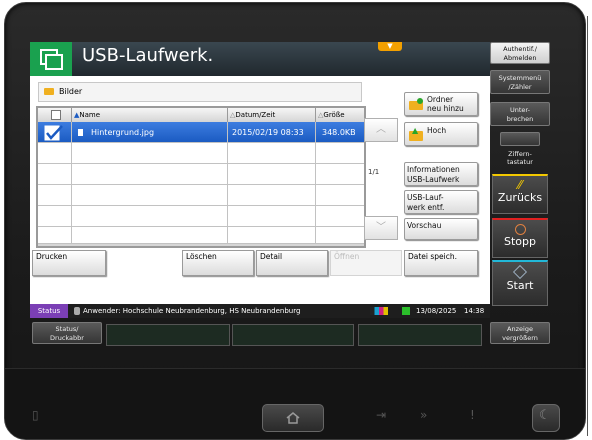 This screenshot has height=440, width=592. Describe the element at coordinates (520, 238) in the screenshot. I see `stop-button: Stopp` at that location.